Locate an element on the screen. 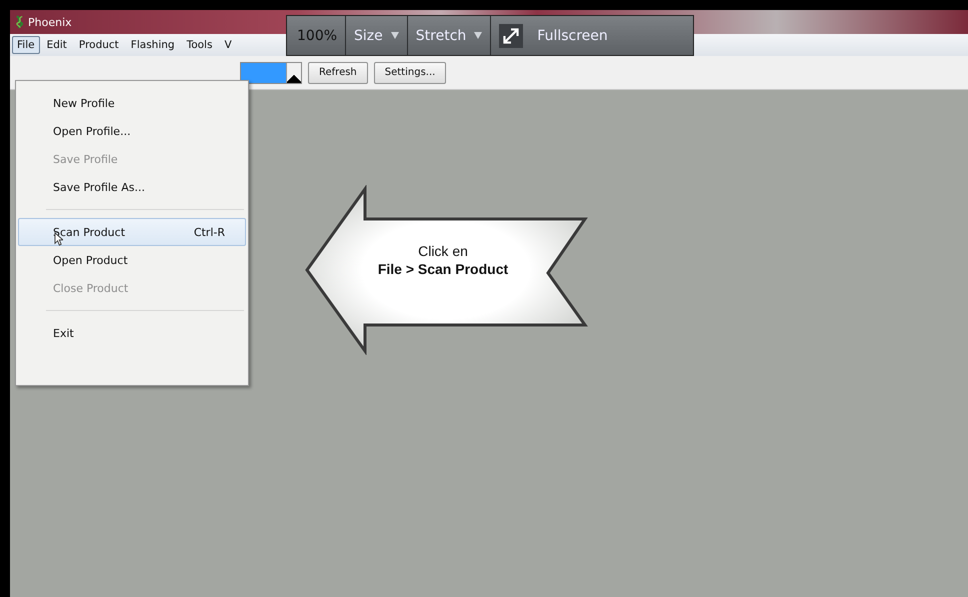 The height and width of the screenshot is (597, 968). menu-entry: Exit is located at coordinates (132, 333).